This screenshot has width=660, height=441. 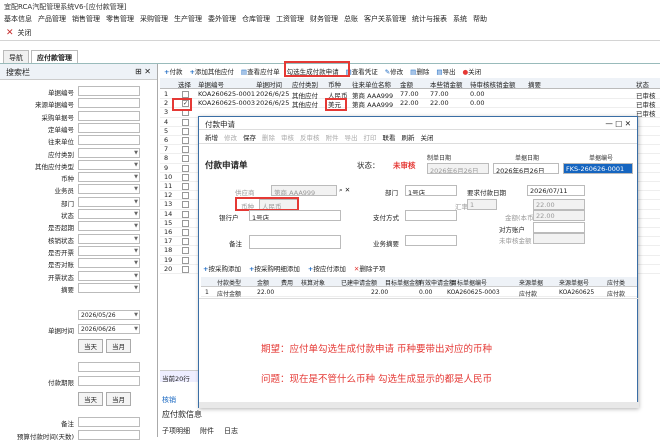 I want to click on detail-col-header: 费用, so click(x=287, y=282).